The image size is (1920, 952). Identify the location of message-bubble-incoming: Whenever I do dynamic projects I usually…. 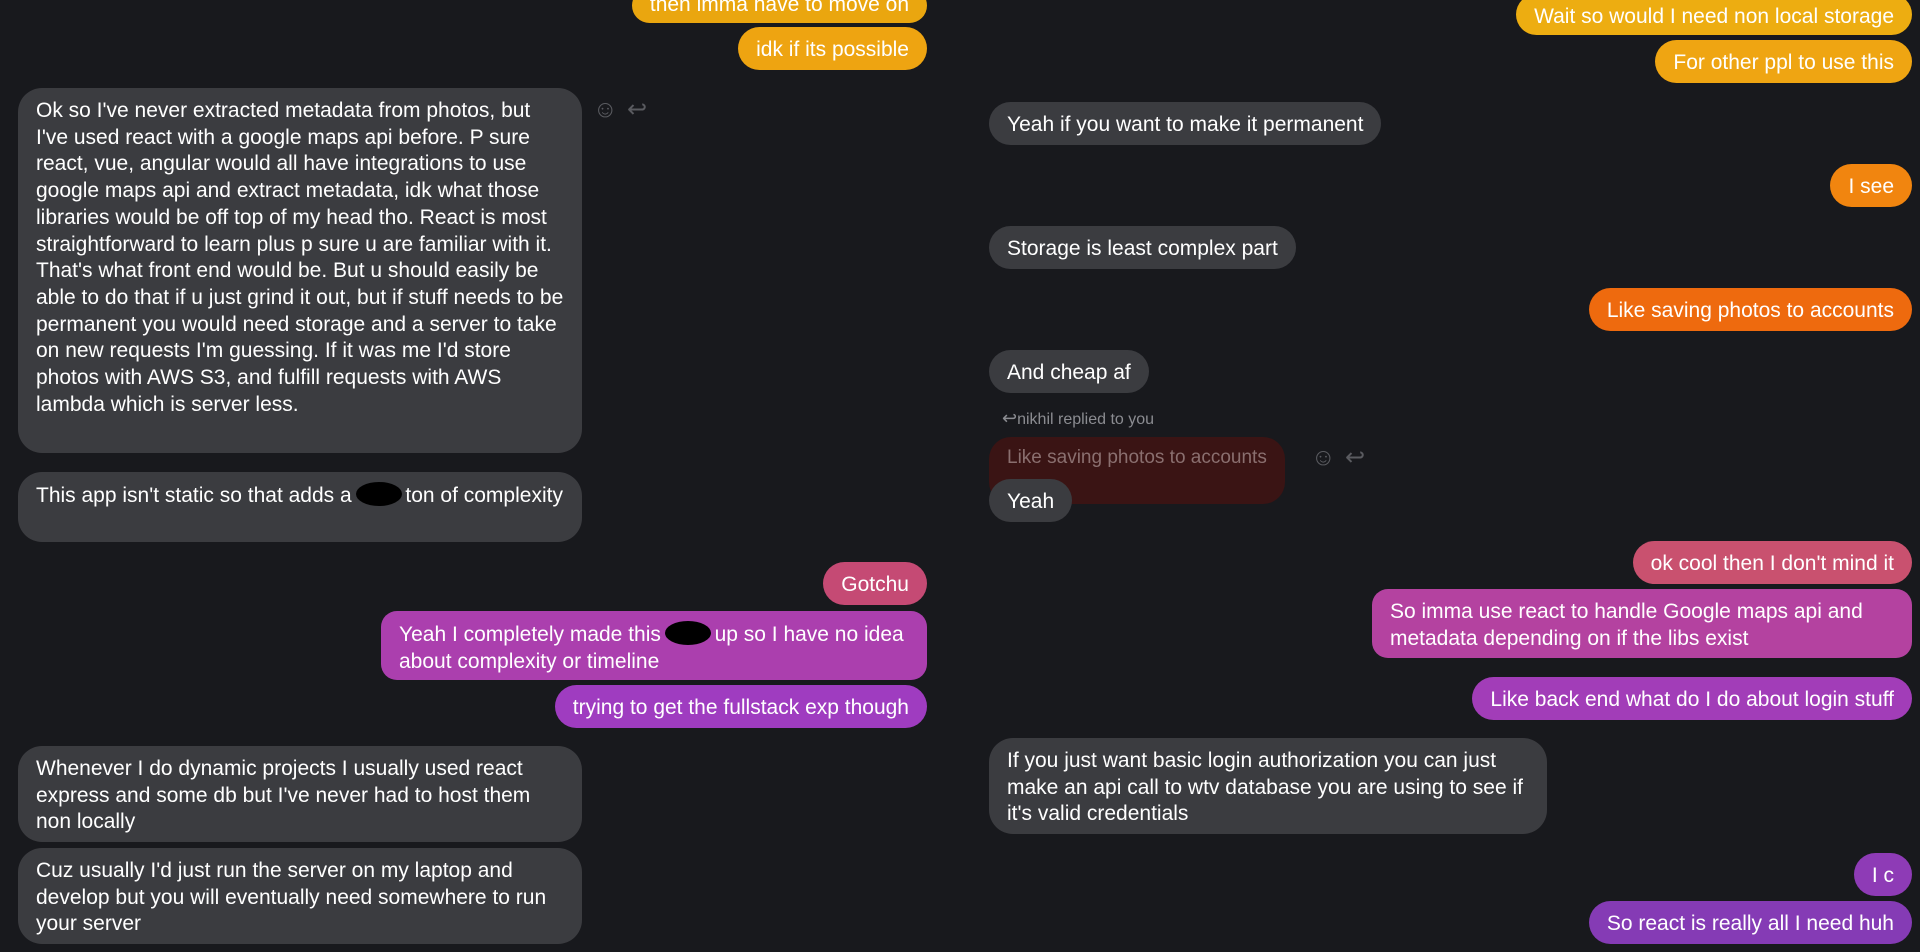
(300, 794).